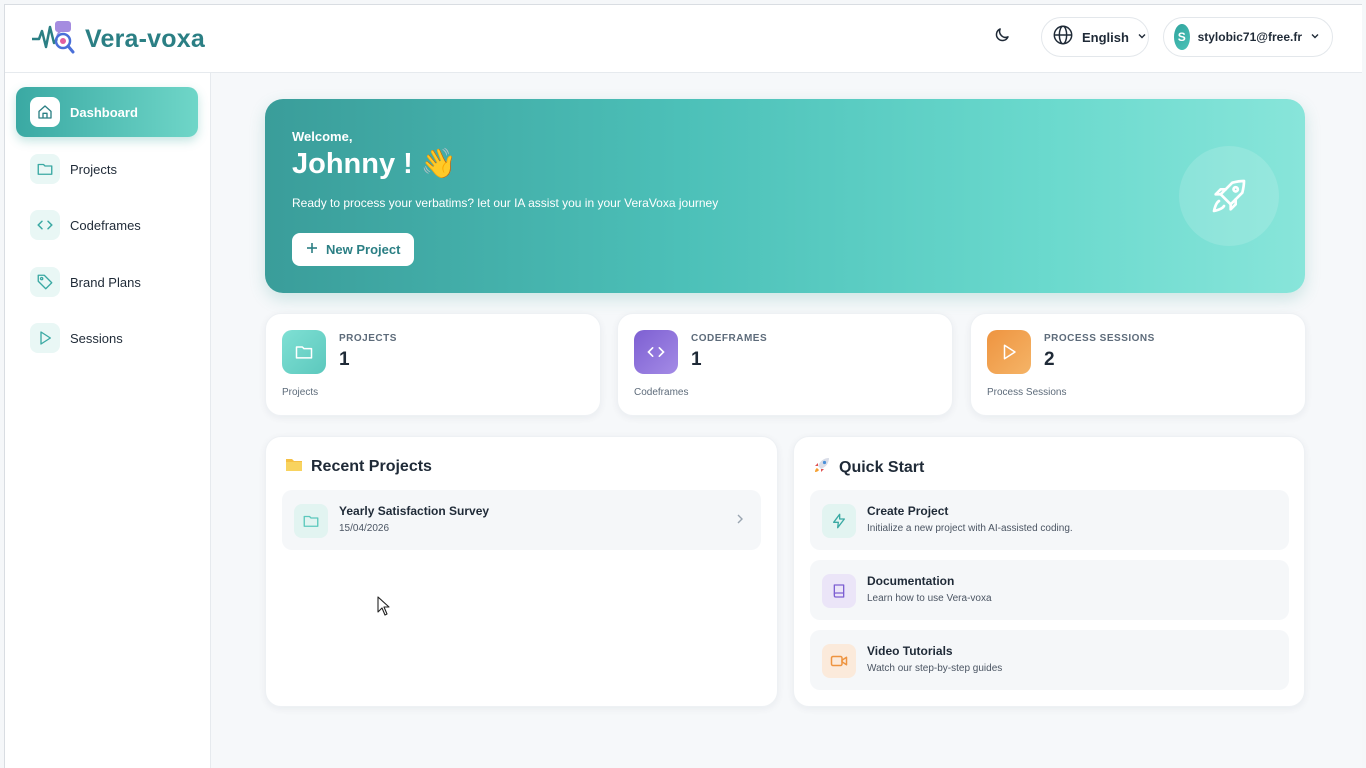  I want to click on top-header: Vera-voxa English S stylobic71@free.fr, so click(683, 39).